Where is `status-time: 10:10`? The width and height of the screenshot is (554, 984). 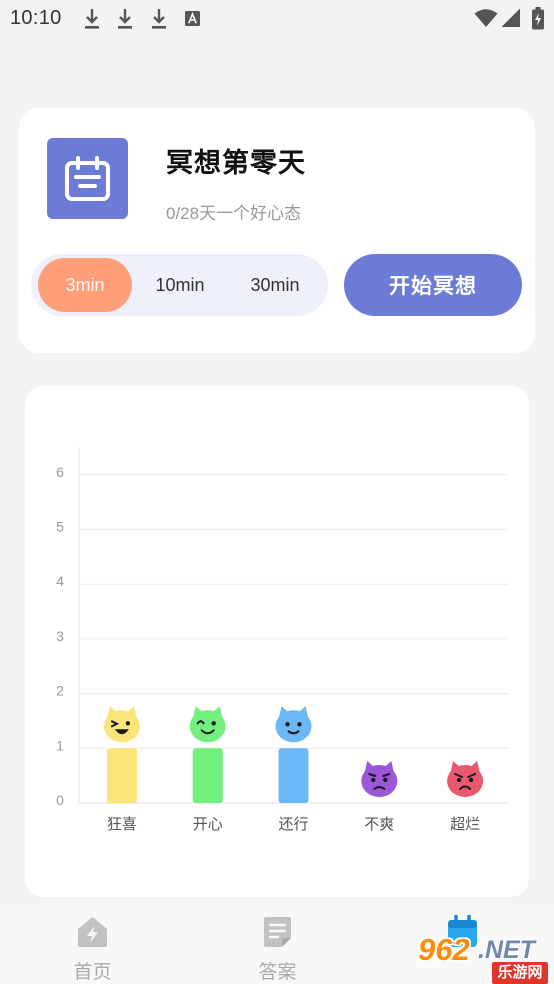
status-time: 10:10 is located at coordinates (36, 18).